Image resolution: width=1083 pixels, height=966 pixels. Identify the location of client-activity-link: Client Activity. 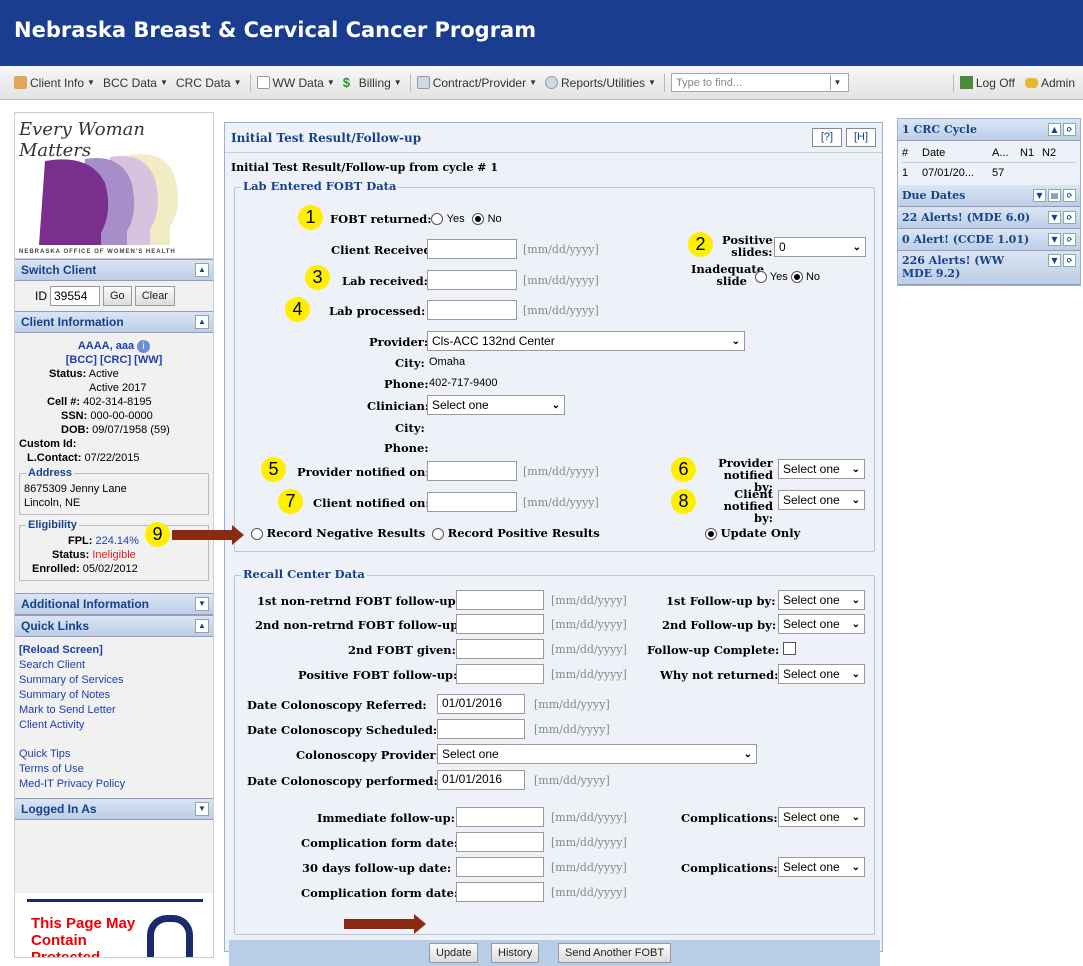
(114, 725).